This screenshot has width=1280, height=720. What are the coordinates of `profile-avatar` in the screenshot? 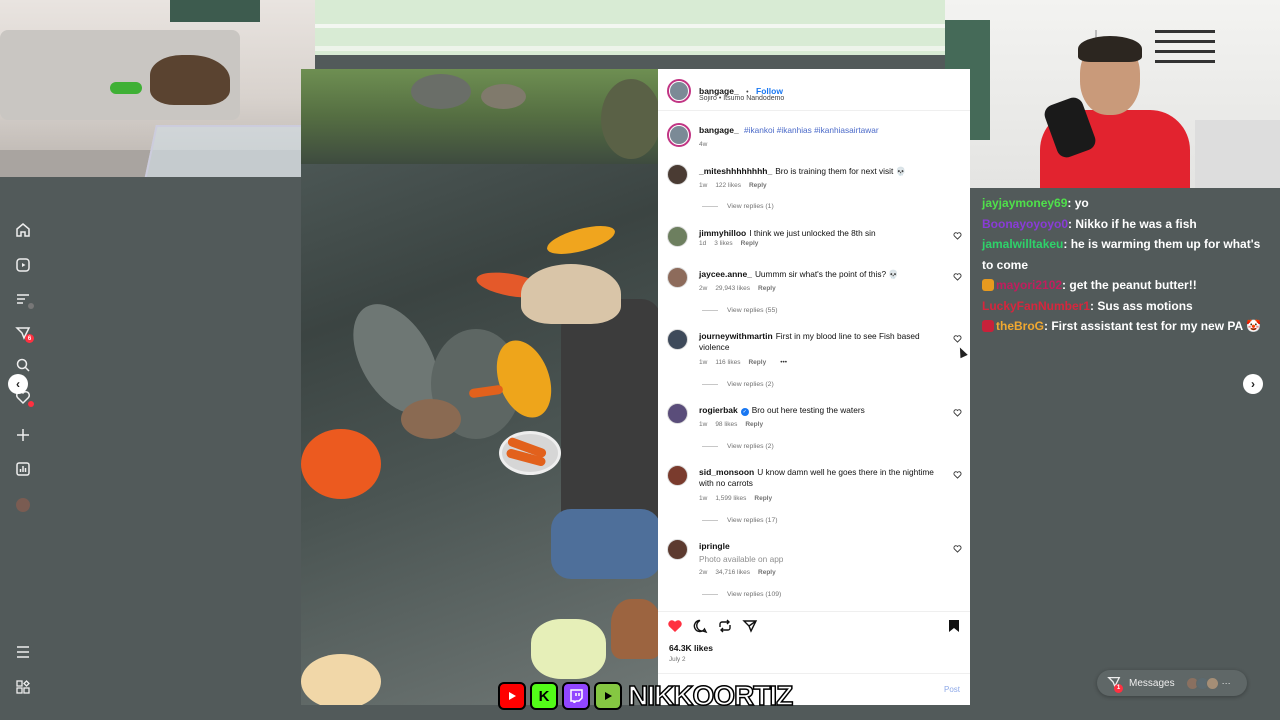 It's located at (23, 505).